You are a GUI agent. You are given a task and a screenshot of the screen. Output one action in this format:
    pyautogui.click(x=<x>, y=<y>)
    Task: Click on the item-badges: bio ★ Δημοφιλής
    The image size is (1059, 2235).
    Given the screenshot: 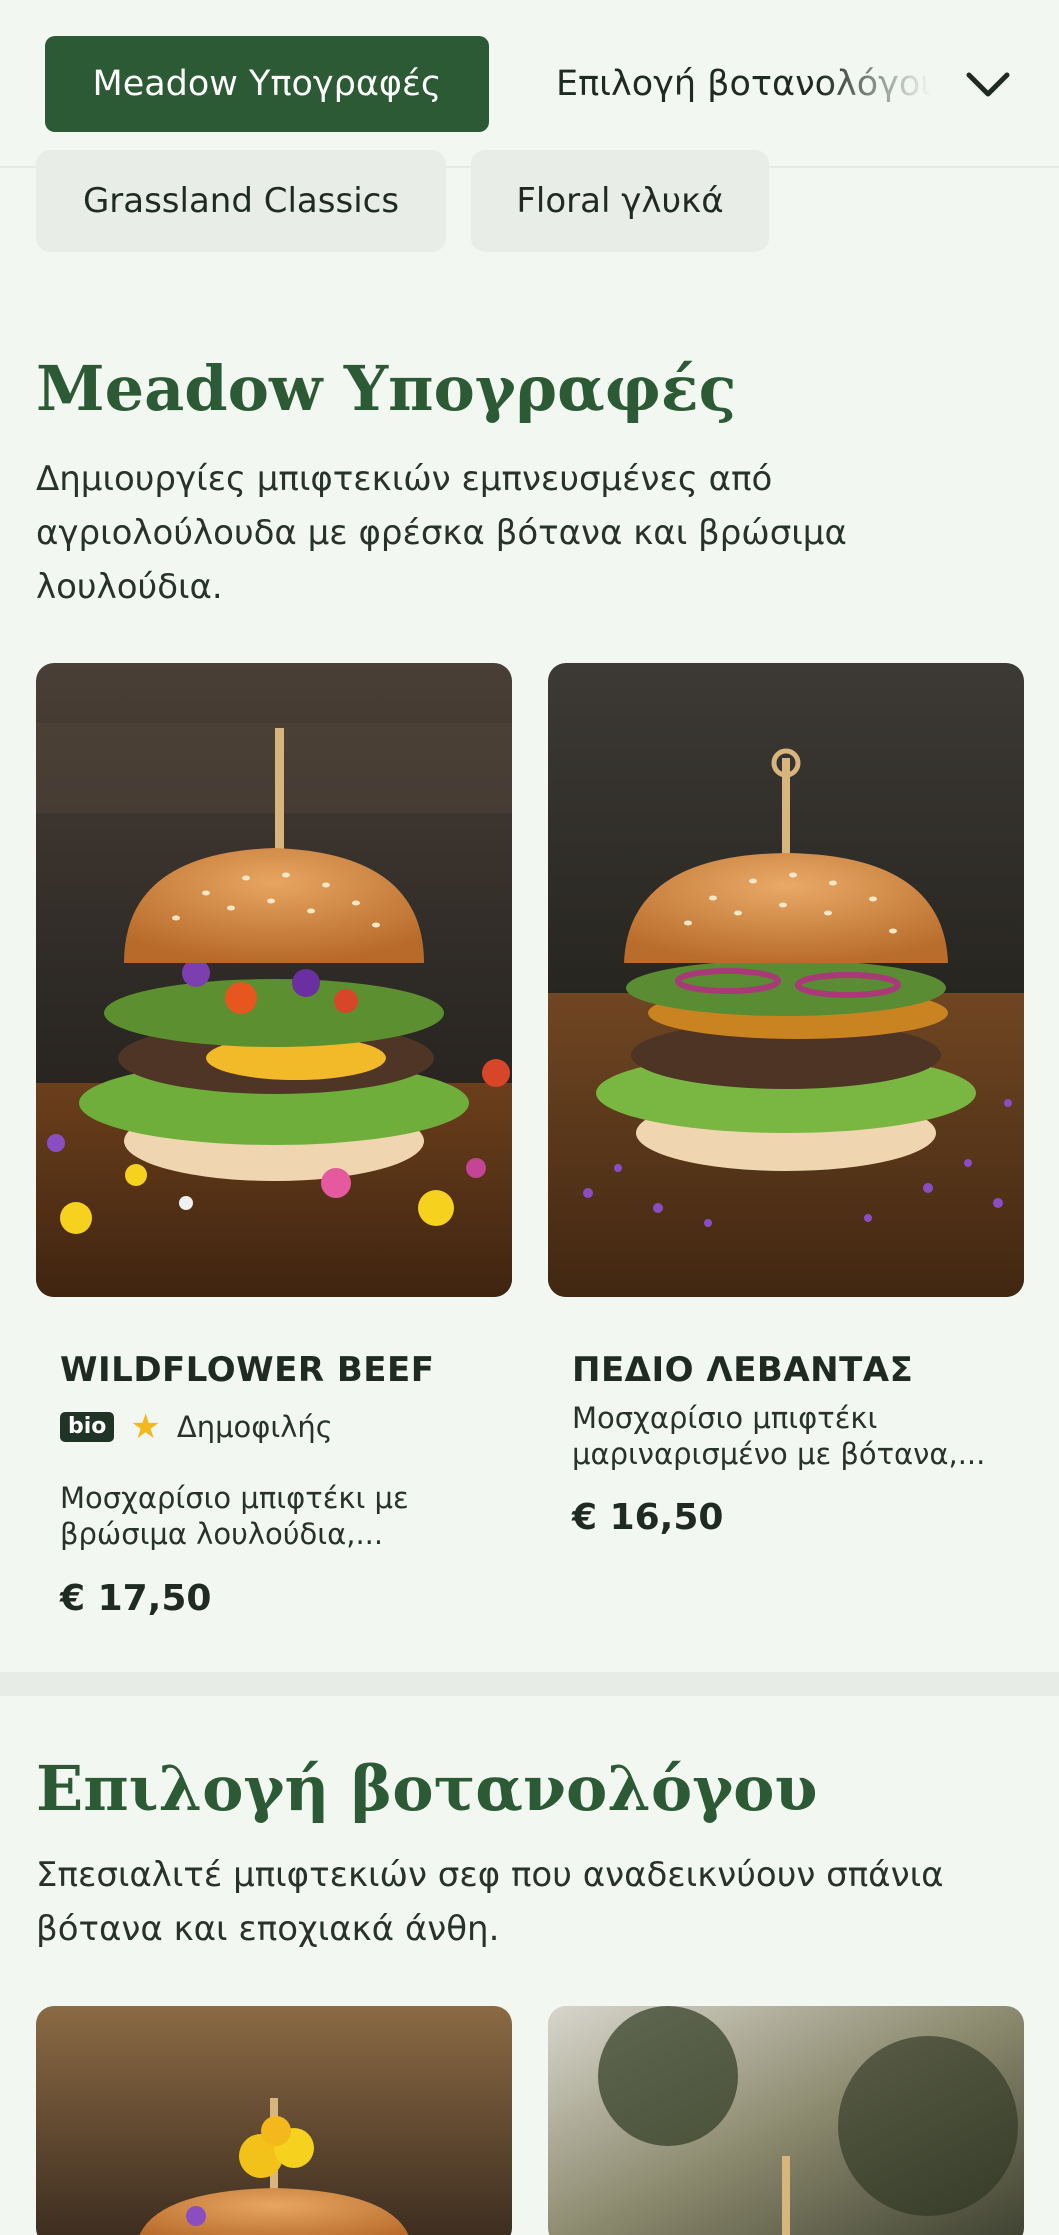 What is the action you would take?
    pyautogui.click(x=196, y=1427)
    